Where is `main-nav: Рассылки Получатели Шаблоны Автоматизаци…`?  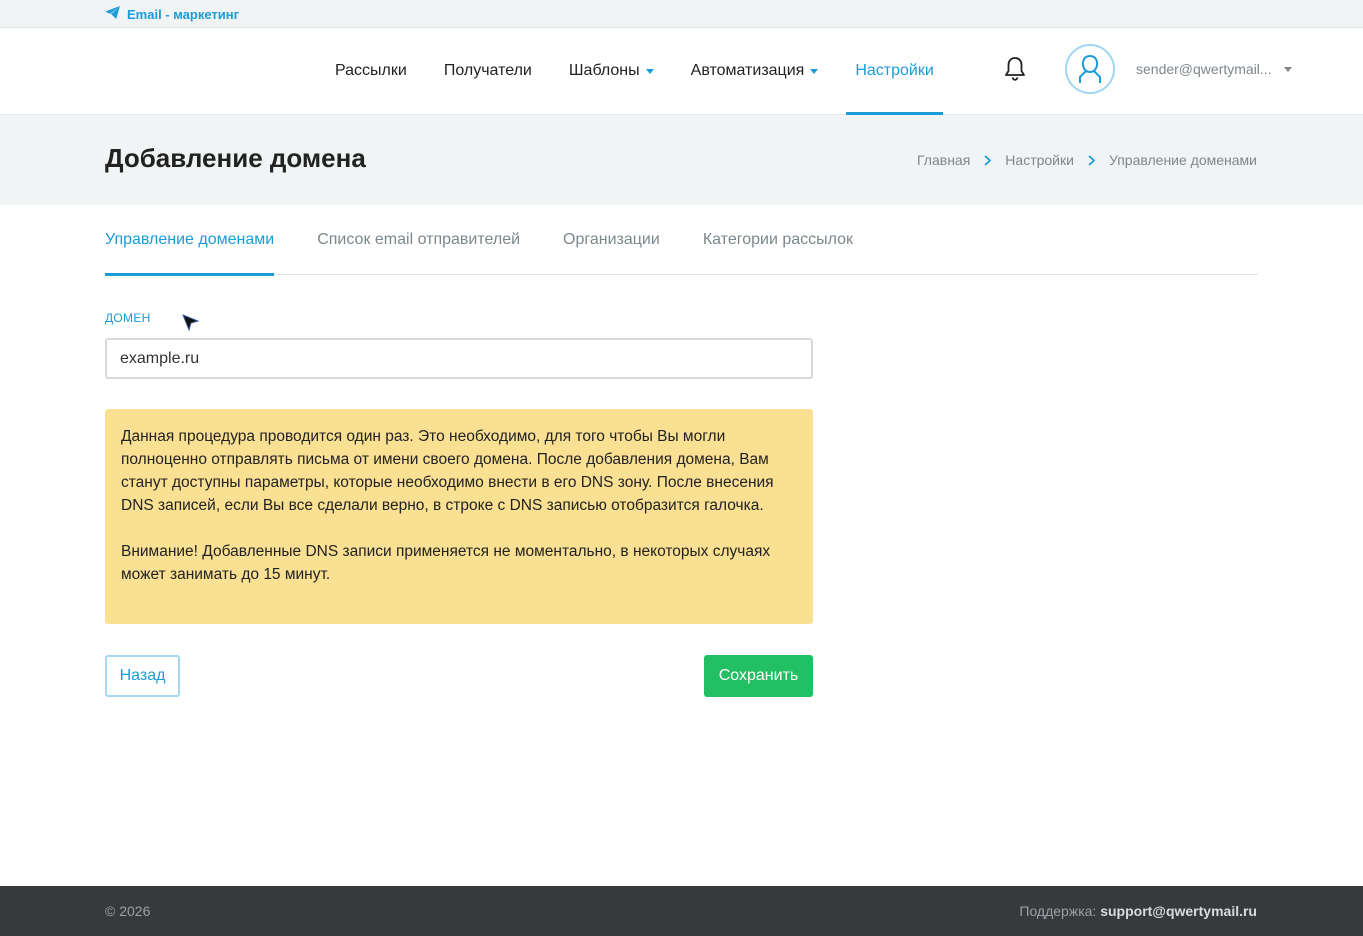
main-nav: Рассылки Получатели Шаблоны Автоматизаци… is located at coordinates (681, 71).